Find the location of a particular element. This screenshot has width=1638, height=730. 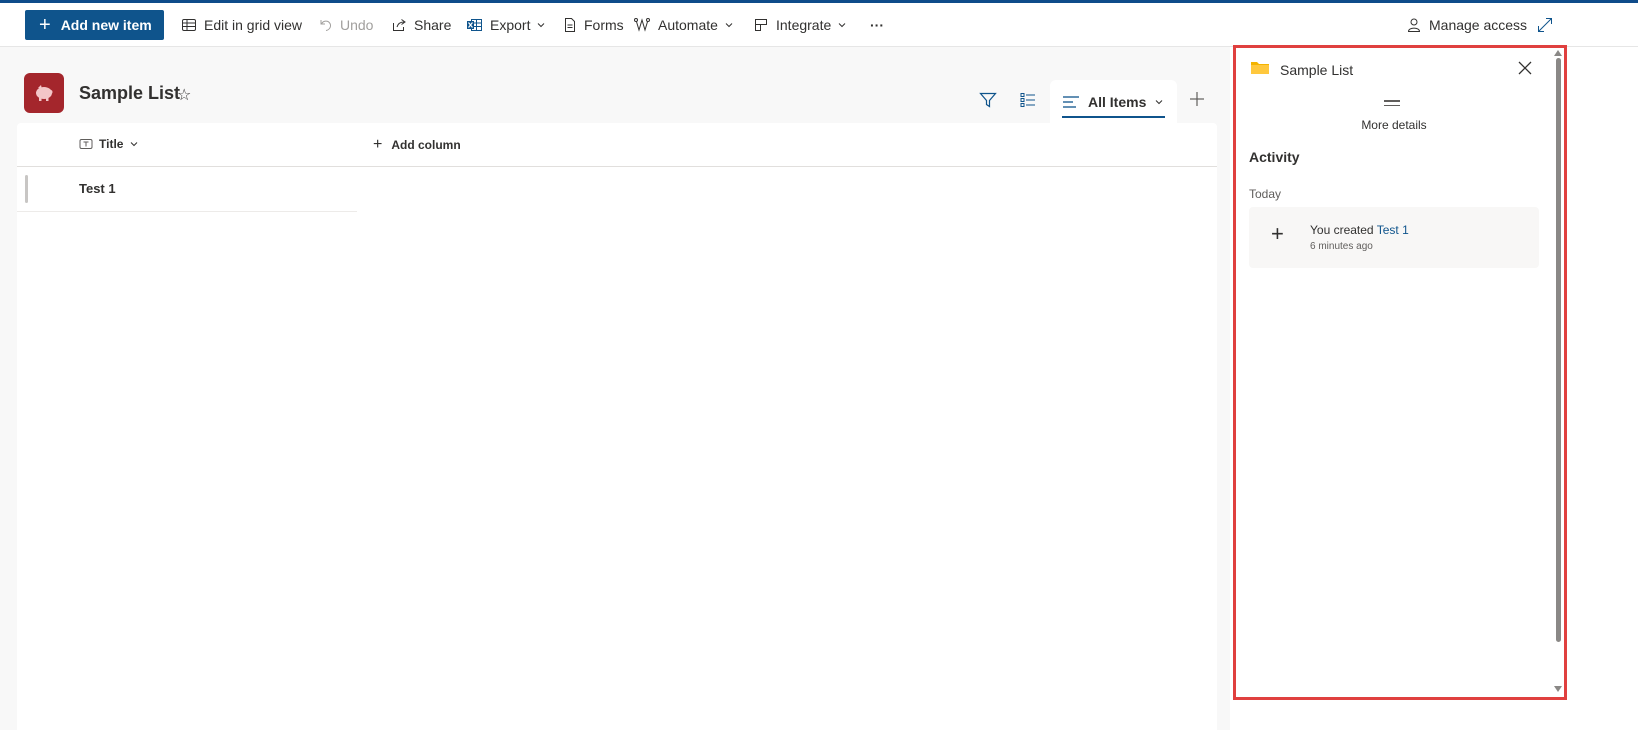

view-name: All Items is located at coordinates (1117, 102).